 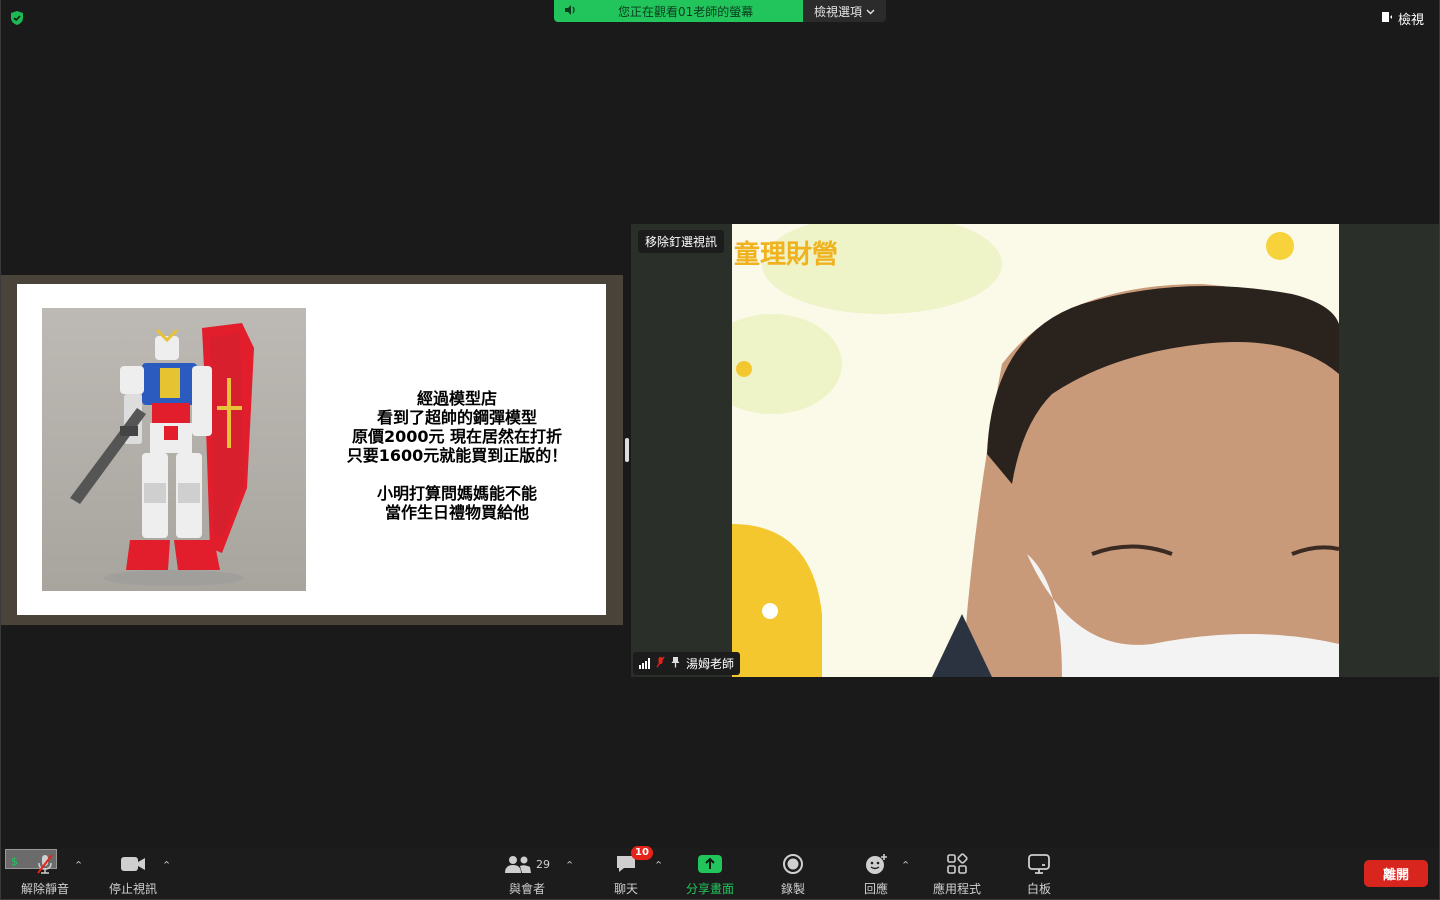 I want to click on reactions-button: 回應, so click(x=876, y=874).